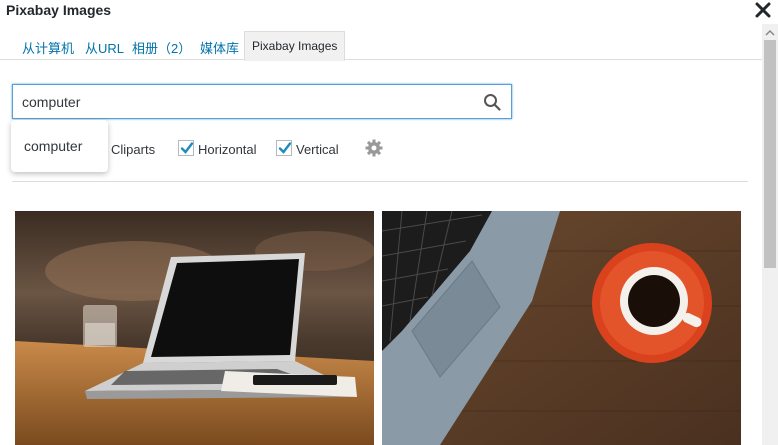  What do you see at coordinates (133, 149) in the screenshot?
I see `cliparts-label: Cliparts` at bounding box center [133, 149].